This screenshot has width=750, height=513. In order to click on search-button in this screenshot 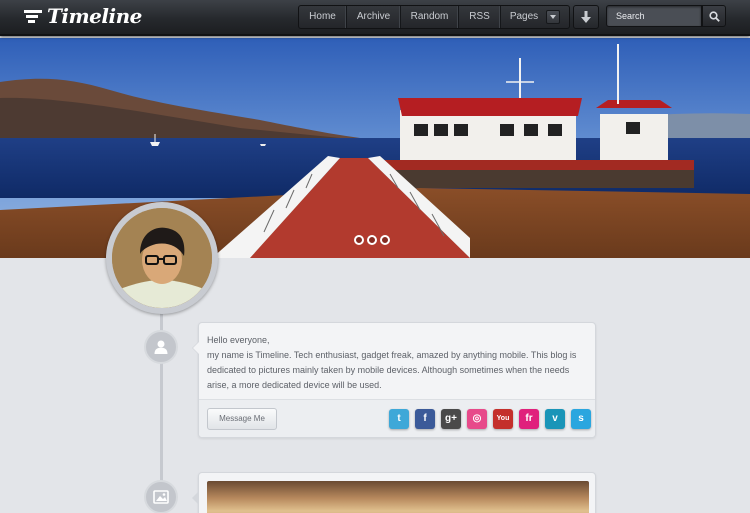, I will do `click(714, 16)`.